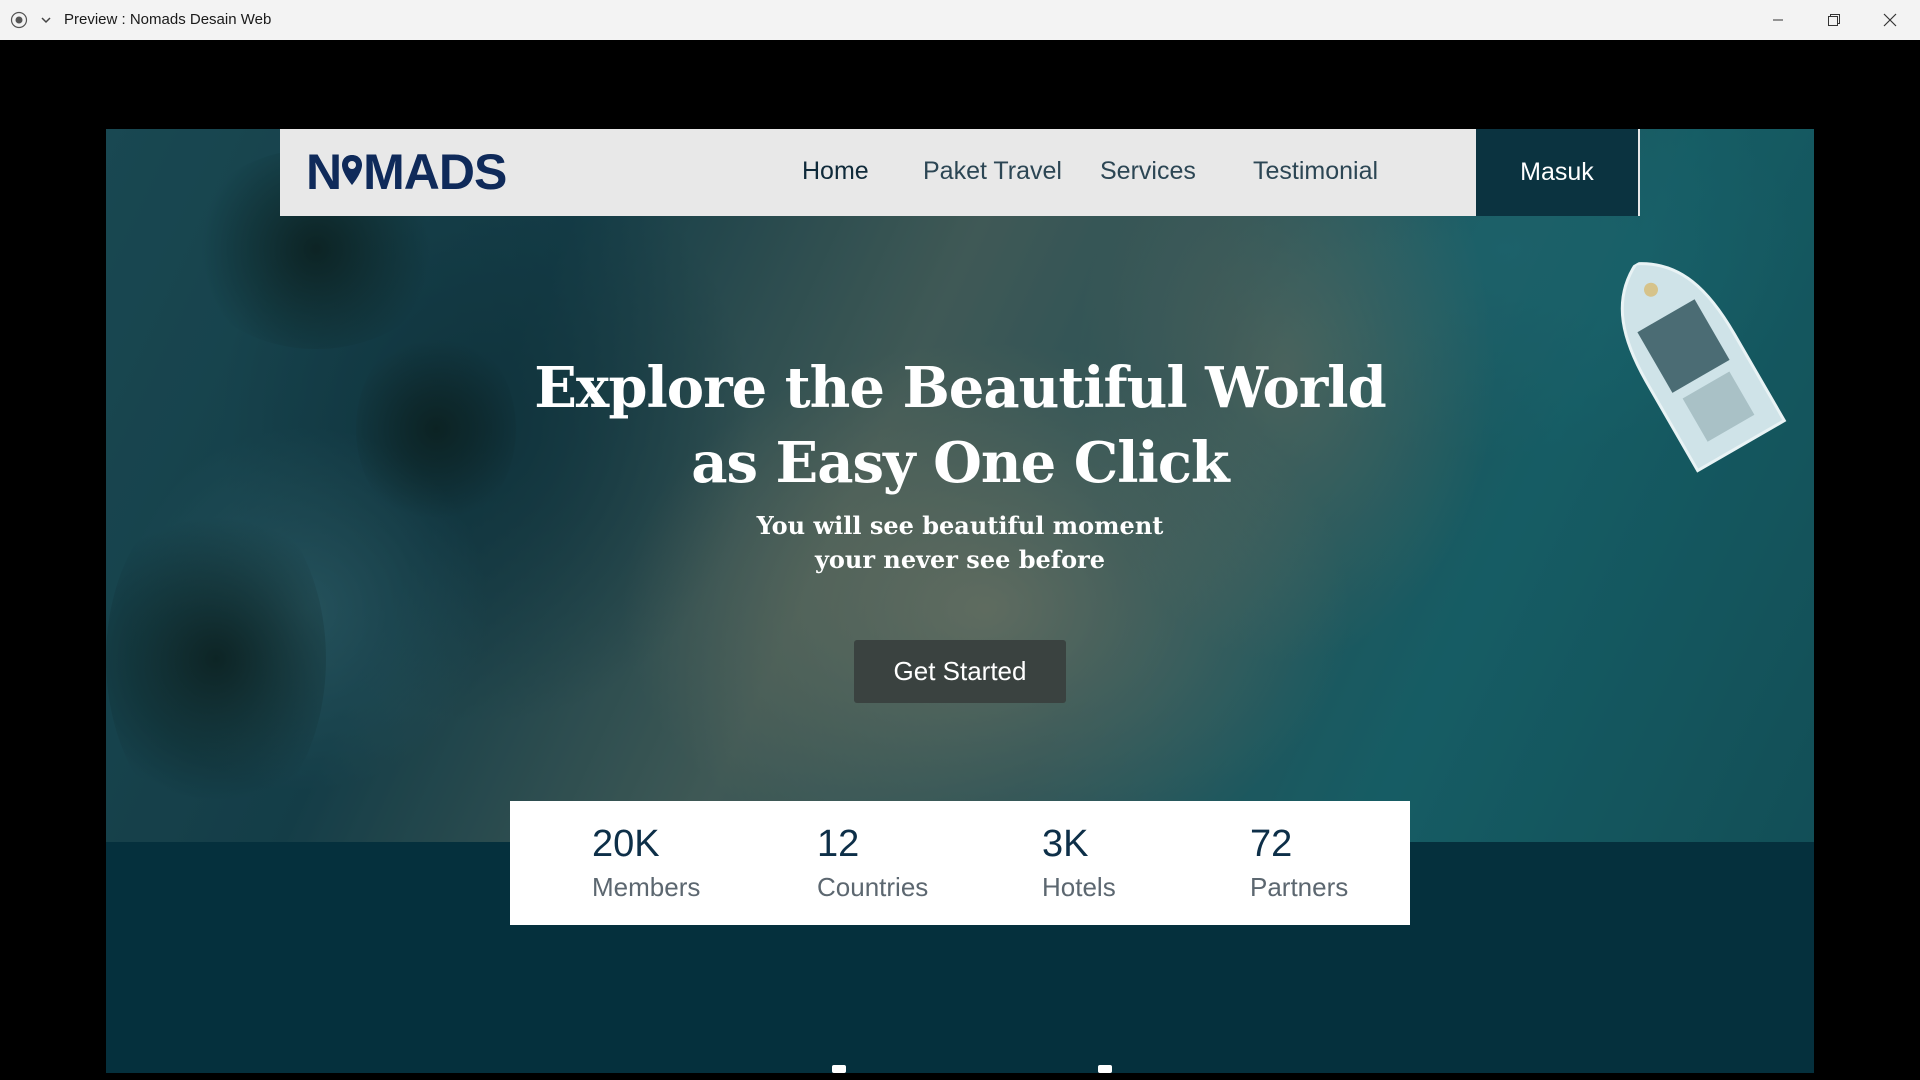  I want to click on get-started-button: Get Started, so click(960, 671).